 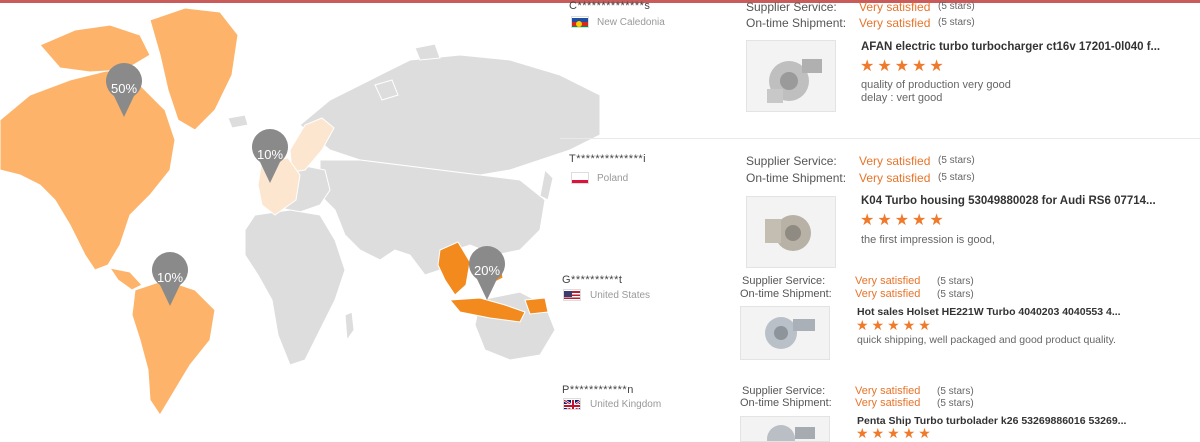 I want to click on review-divider, so click(x=880, y=138).